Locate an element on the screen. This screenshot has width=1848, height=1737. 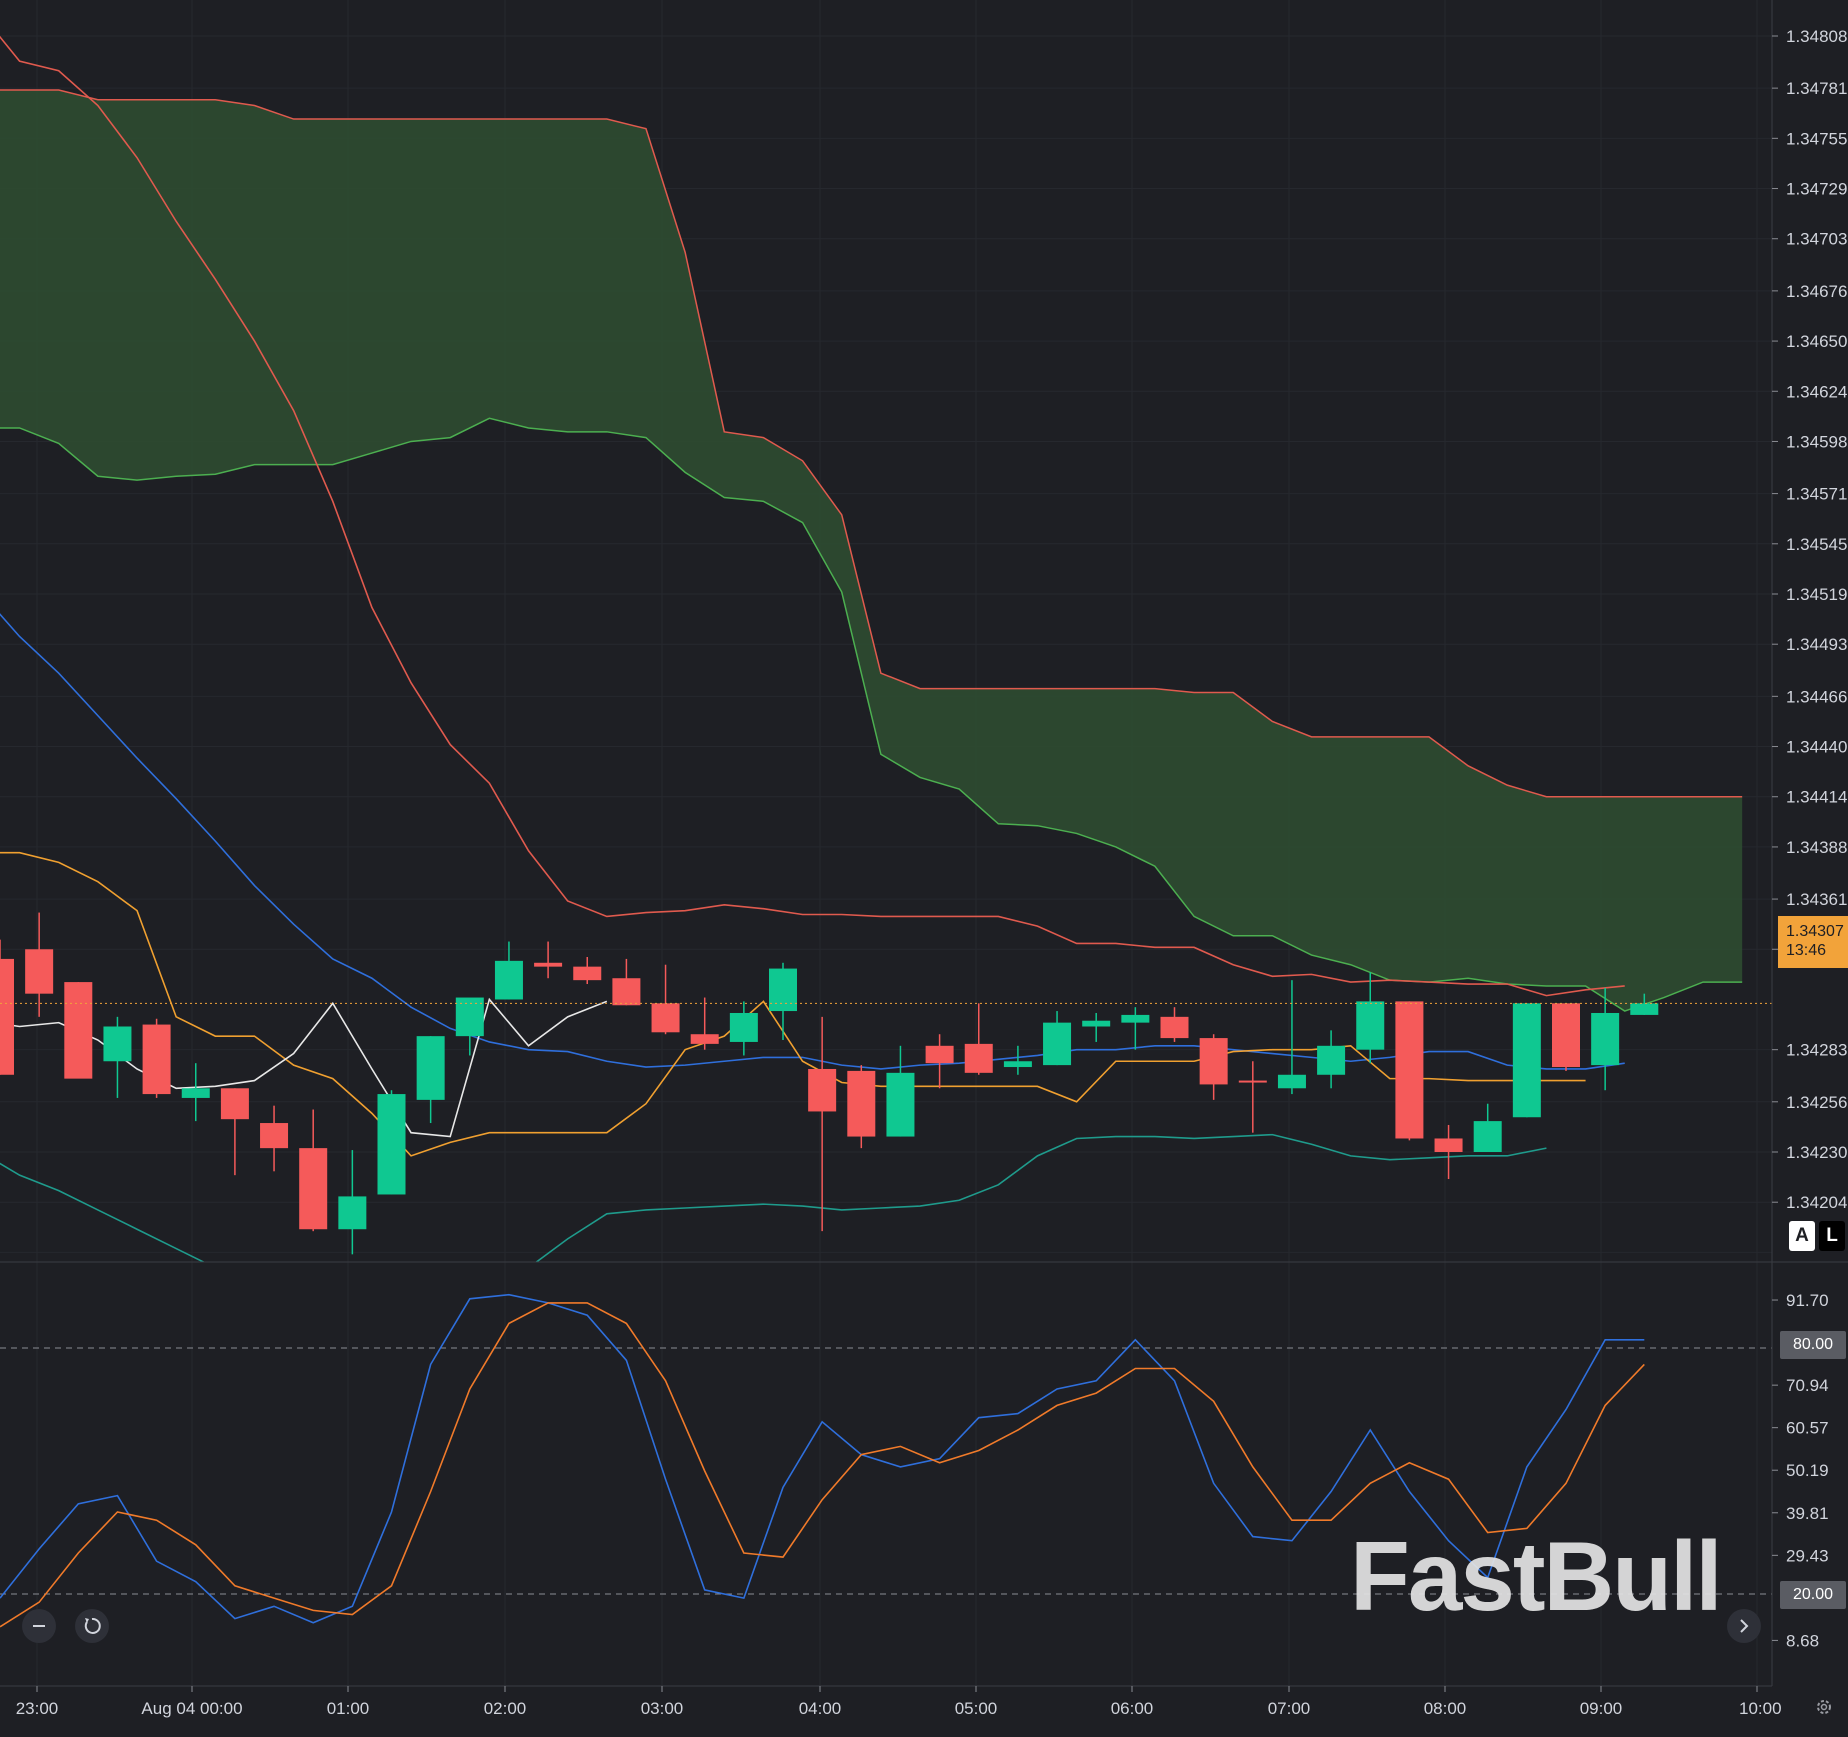
price-axis-label: 1.34755 is located at coordinates (1816, 138).